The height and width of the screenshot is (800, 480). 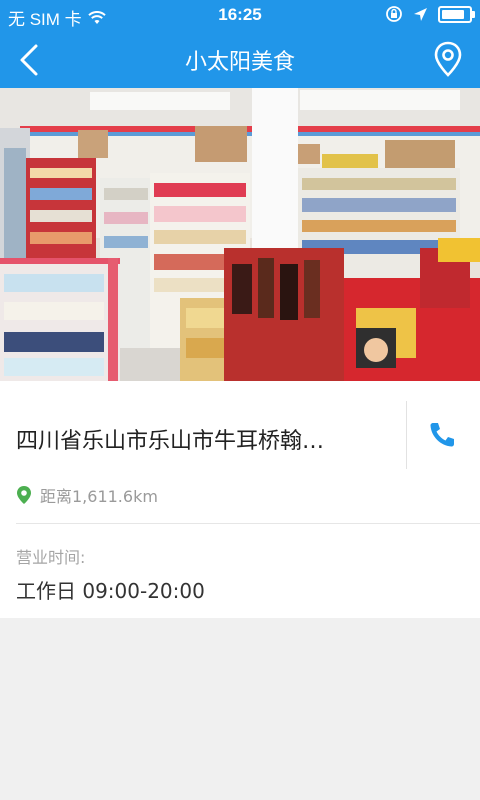 I want to click on vertical-divider, so click(x=406, y=435).